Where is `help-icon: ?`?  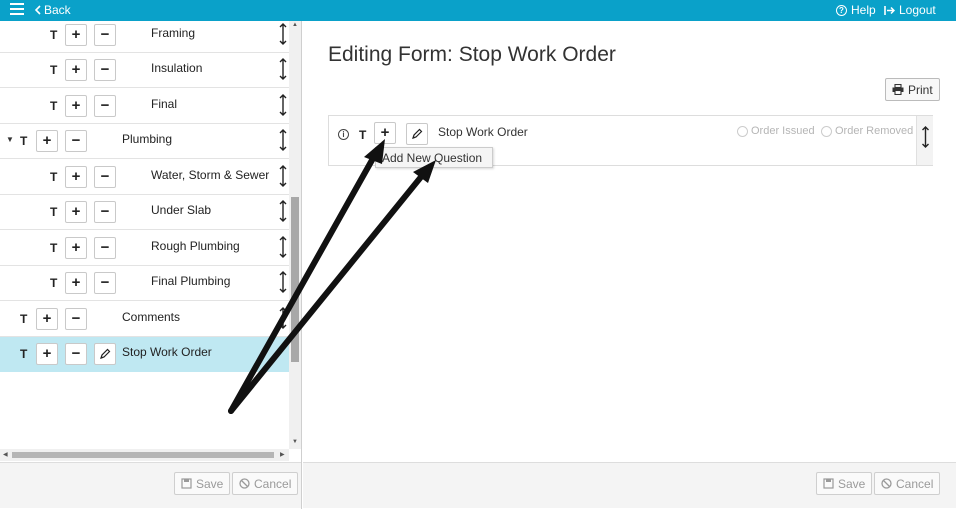
help-icon: ? is located at coordinates (841, 10).